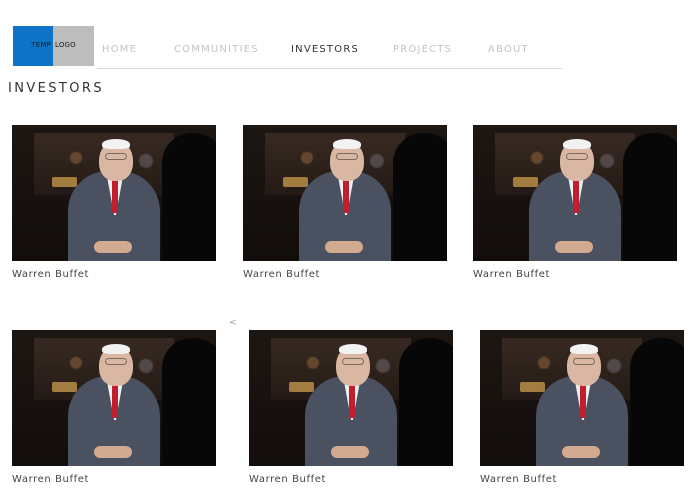 The image size is (695, 494). I want to click on logo-text-temp: TEMP, so click(41, 45).